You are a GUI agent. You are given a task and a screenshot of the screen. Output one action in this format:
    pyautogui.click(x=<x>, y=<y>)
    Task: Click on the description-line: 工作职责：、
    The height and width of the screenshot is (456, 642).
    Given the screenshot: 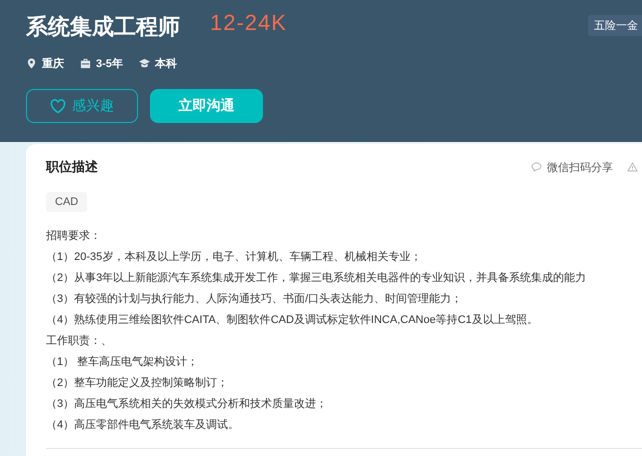 What is the action you would take?
    pyautogui.click(x=79, y=341)
    